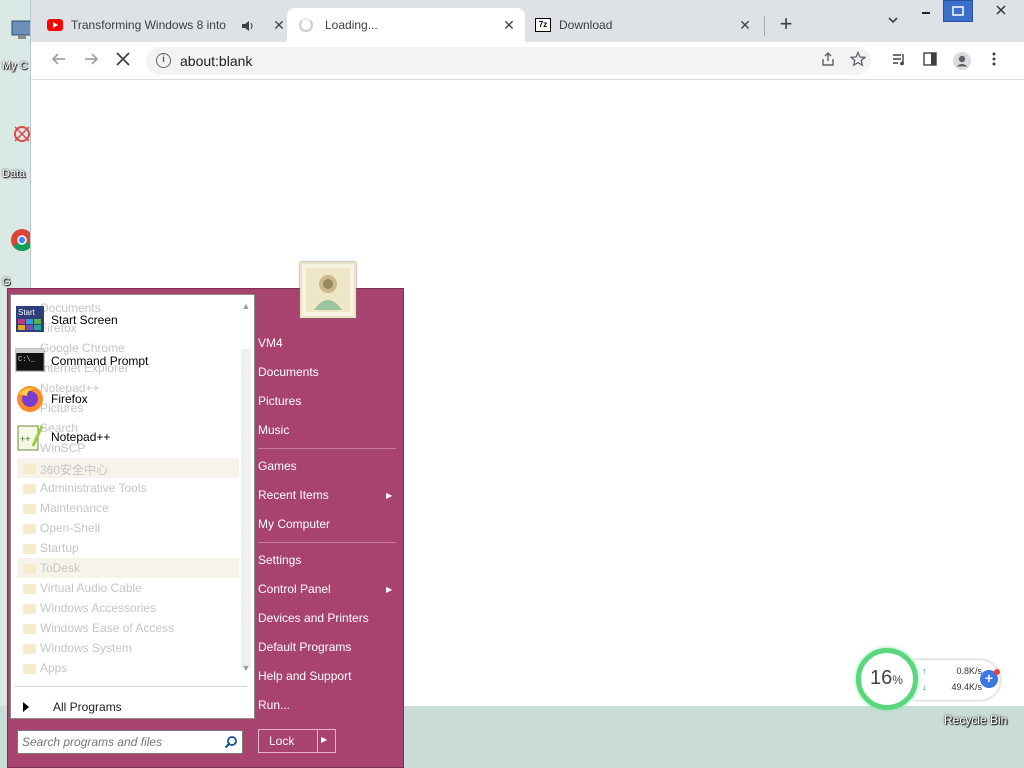 The height and width of the screenshot is (768, 1024). Describe the element at coordinates (14, 174) in the screenshot. I see `desktop-icon-label: Data` at that location.